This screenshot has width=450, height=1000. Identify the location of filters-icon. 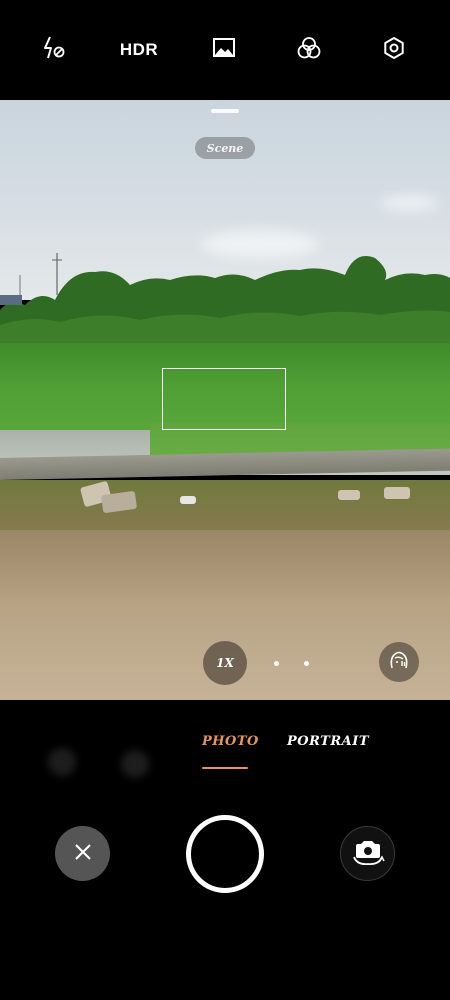
(309, 50).